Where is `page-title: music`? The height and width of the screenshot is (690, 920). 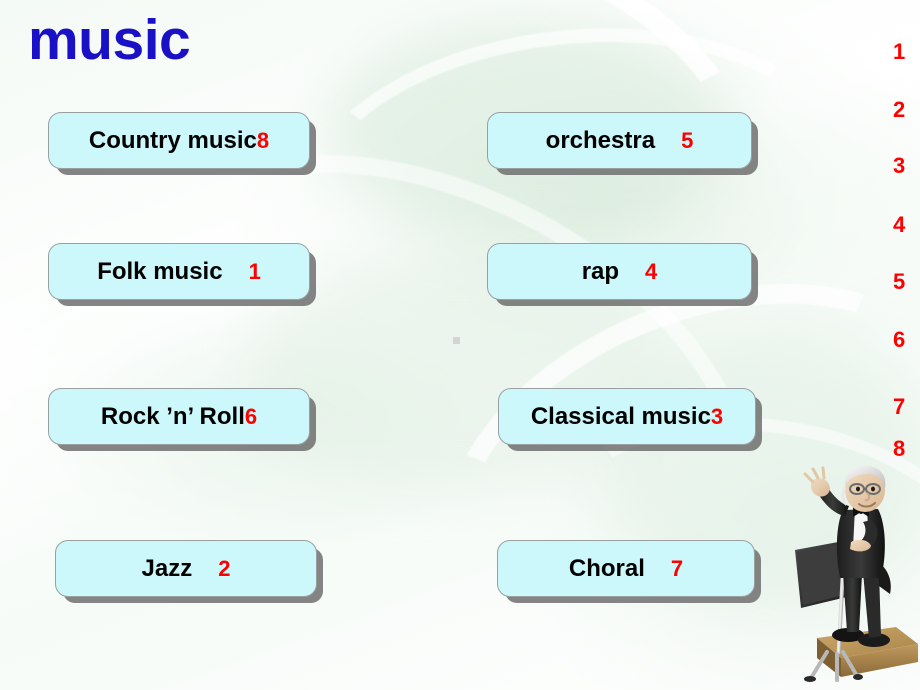
page-title: music is located at coordinates (109, 40).